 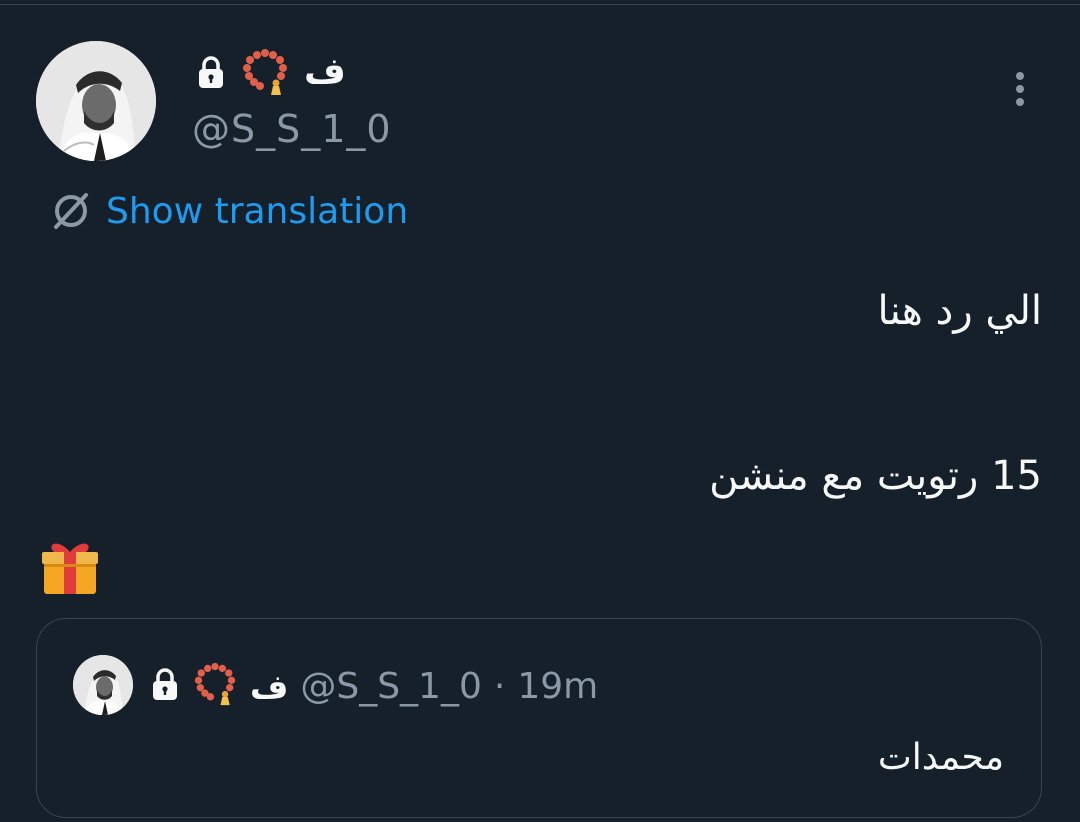 I want to click on show-translation-button: Show translation, so click(x=229, y=212).